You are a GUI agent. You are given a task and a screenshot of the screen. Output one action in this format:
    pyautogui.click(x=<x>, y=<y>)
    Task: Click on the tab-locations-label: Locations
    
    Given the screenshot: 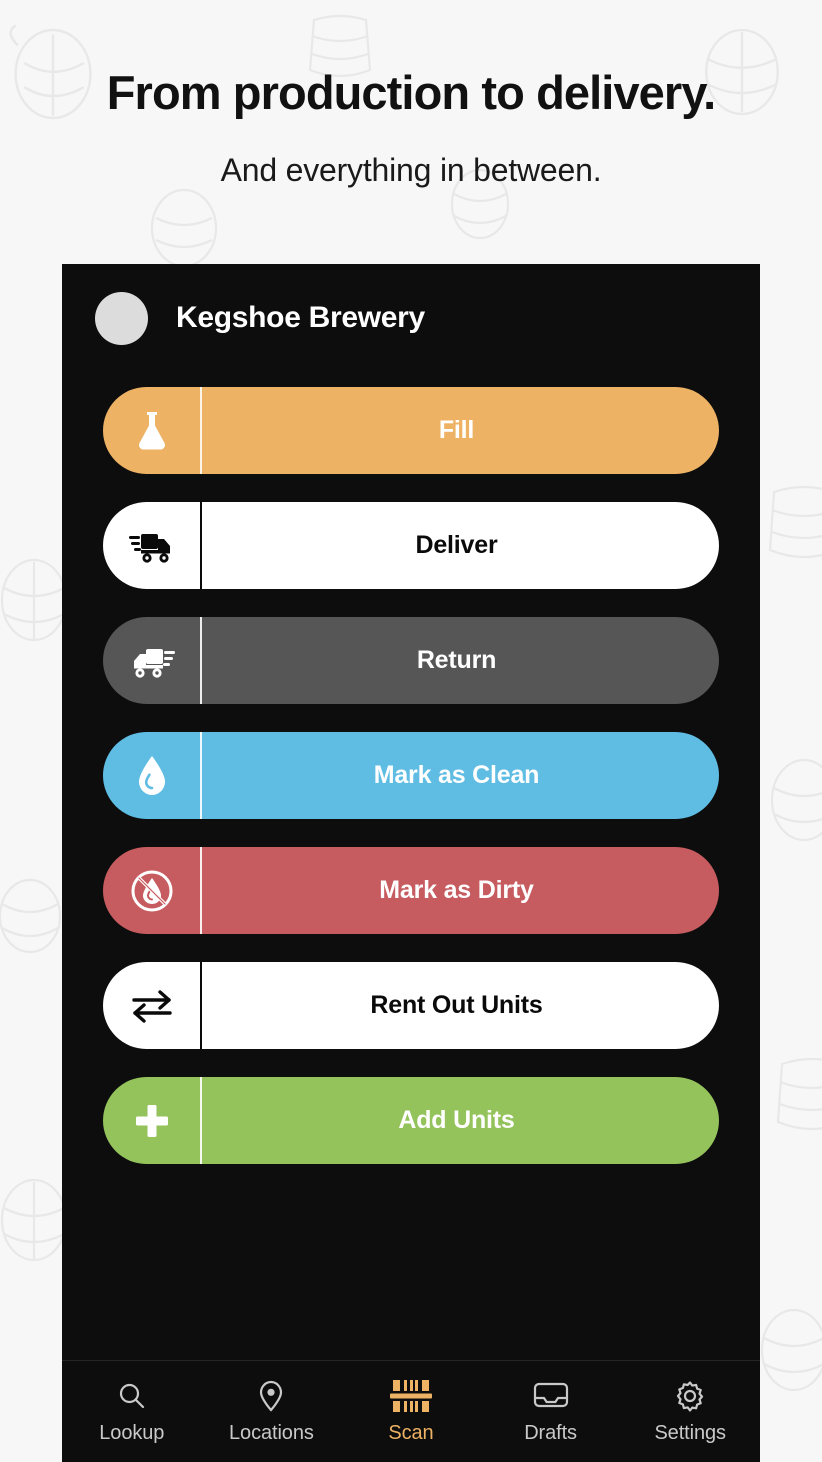 What is the action you would take?
    pyautogui.click(x=271, y=1432)
    